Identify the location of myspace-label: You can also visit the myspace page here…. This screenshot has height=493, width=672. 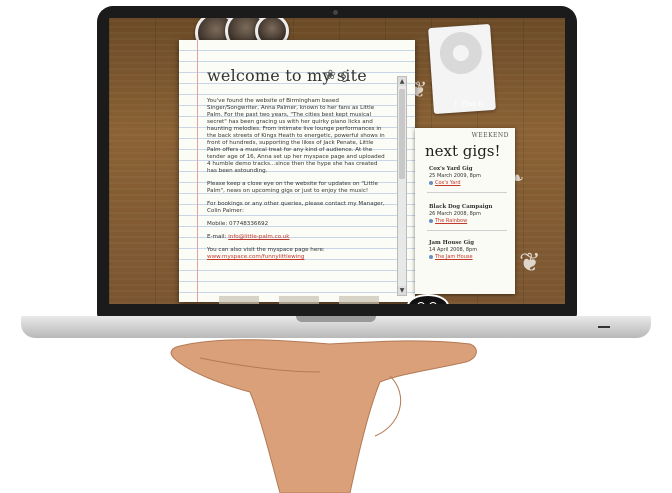
(266, 250).